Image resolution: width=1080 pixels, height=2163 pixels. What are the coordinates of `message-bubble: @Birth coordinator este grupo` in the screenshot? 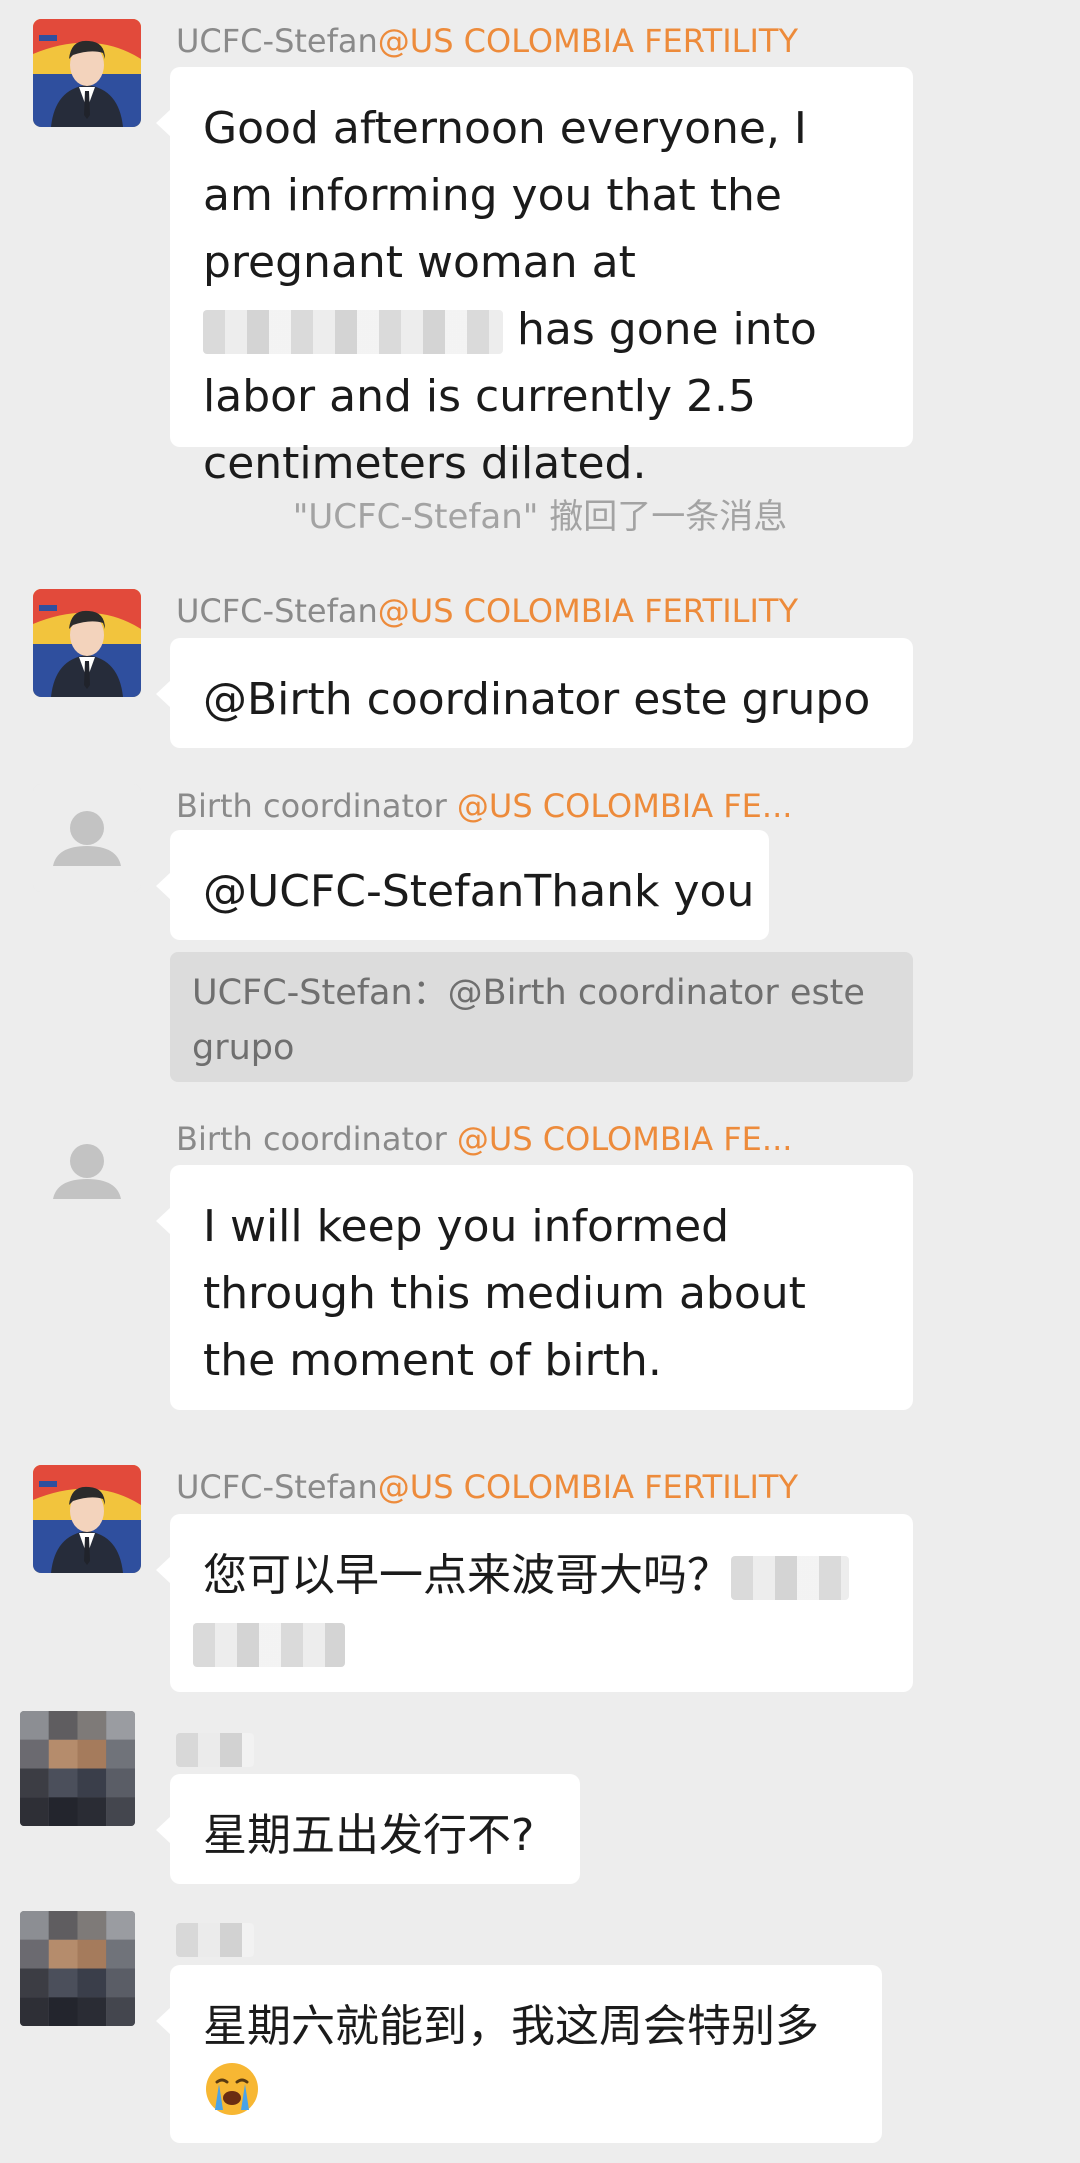 It's located at (534, 693).